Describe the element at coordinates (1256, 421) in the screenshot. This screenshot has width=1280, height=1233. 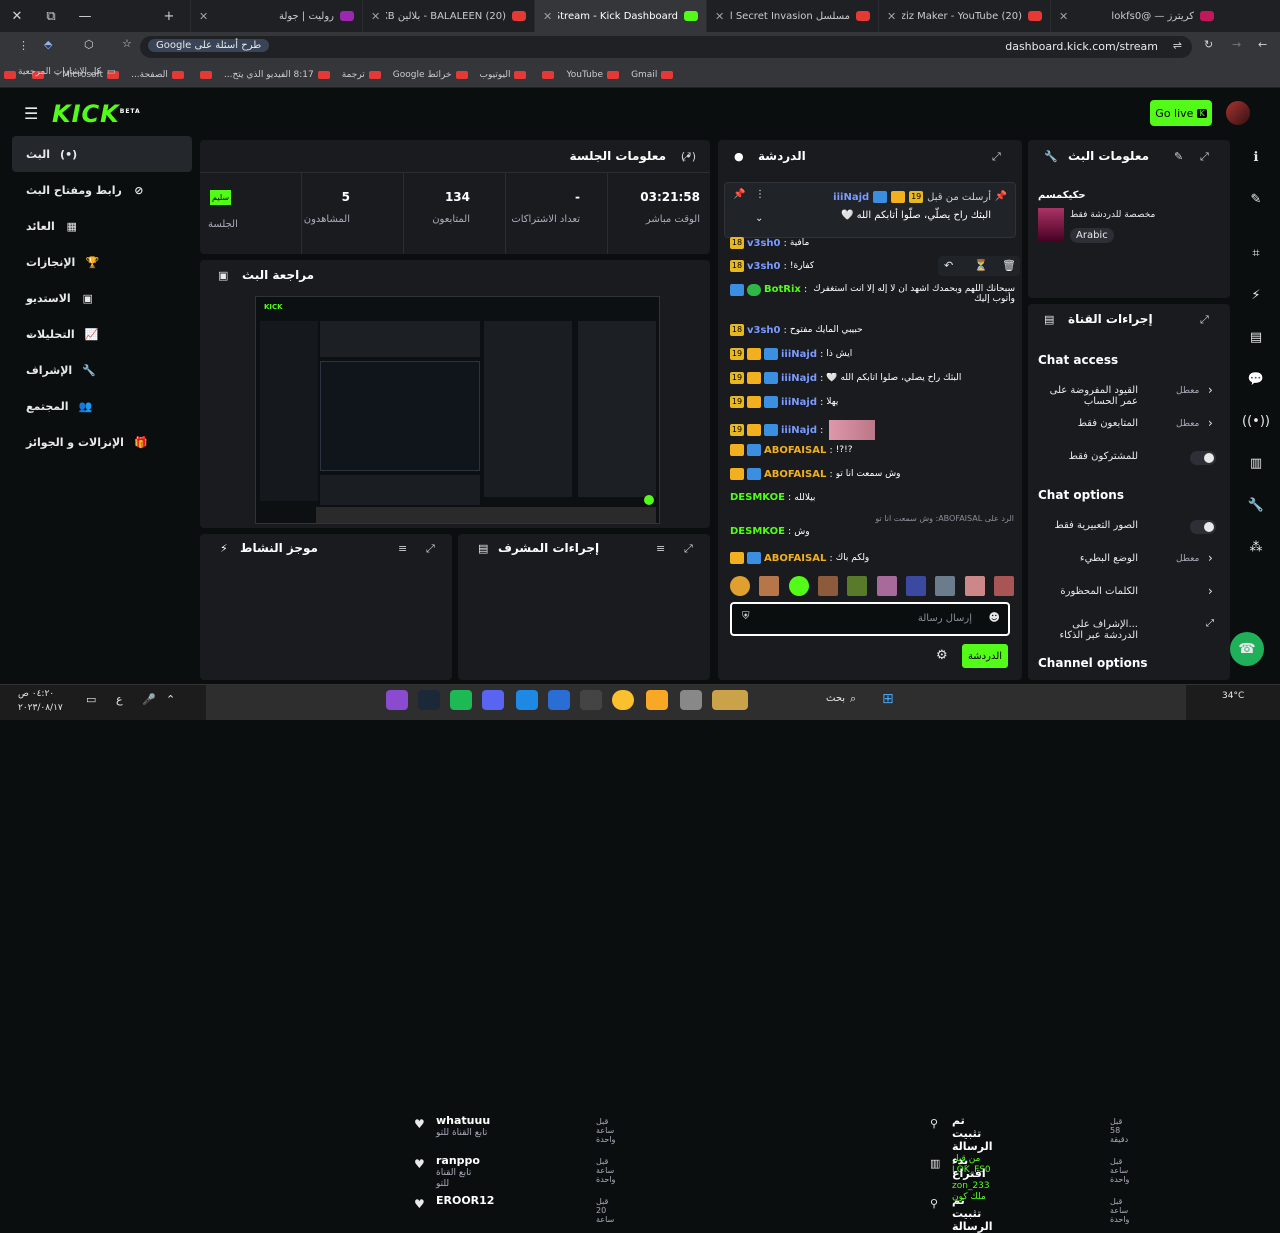
I see `broadcast-icon: ((•))` at that location.